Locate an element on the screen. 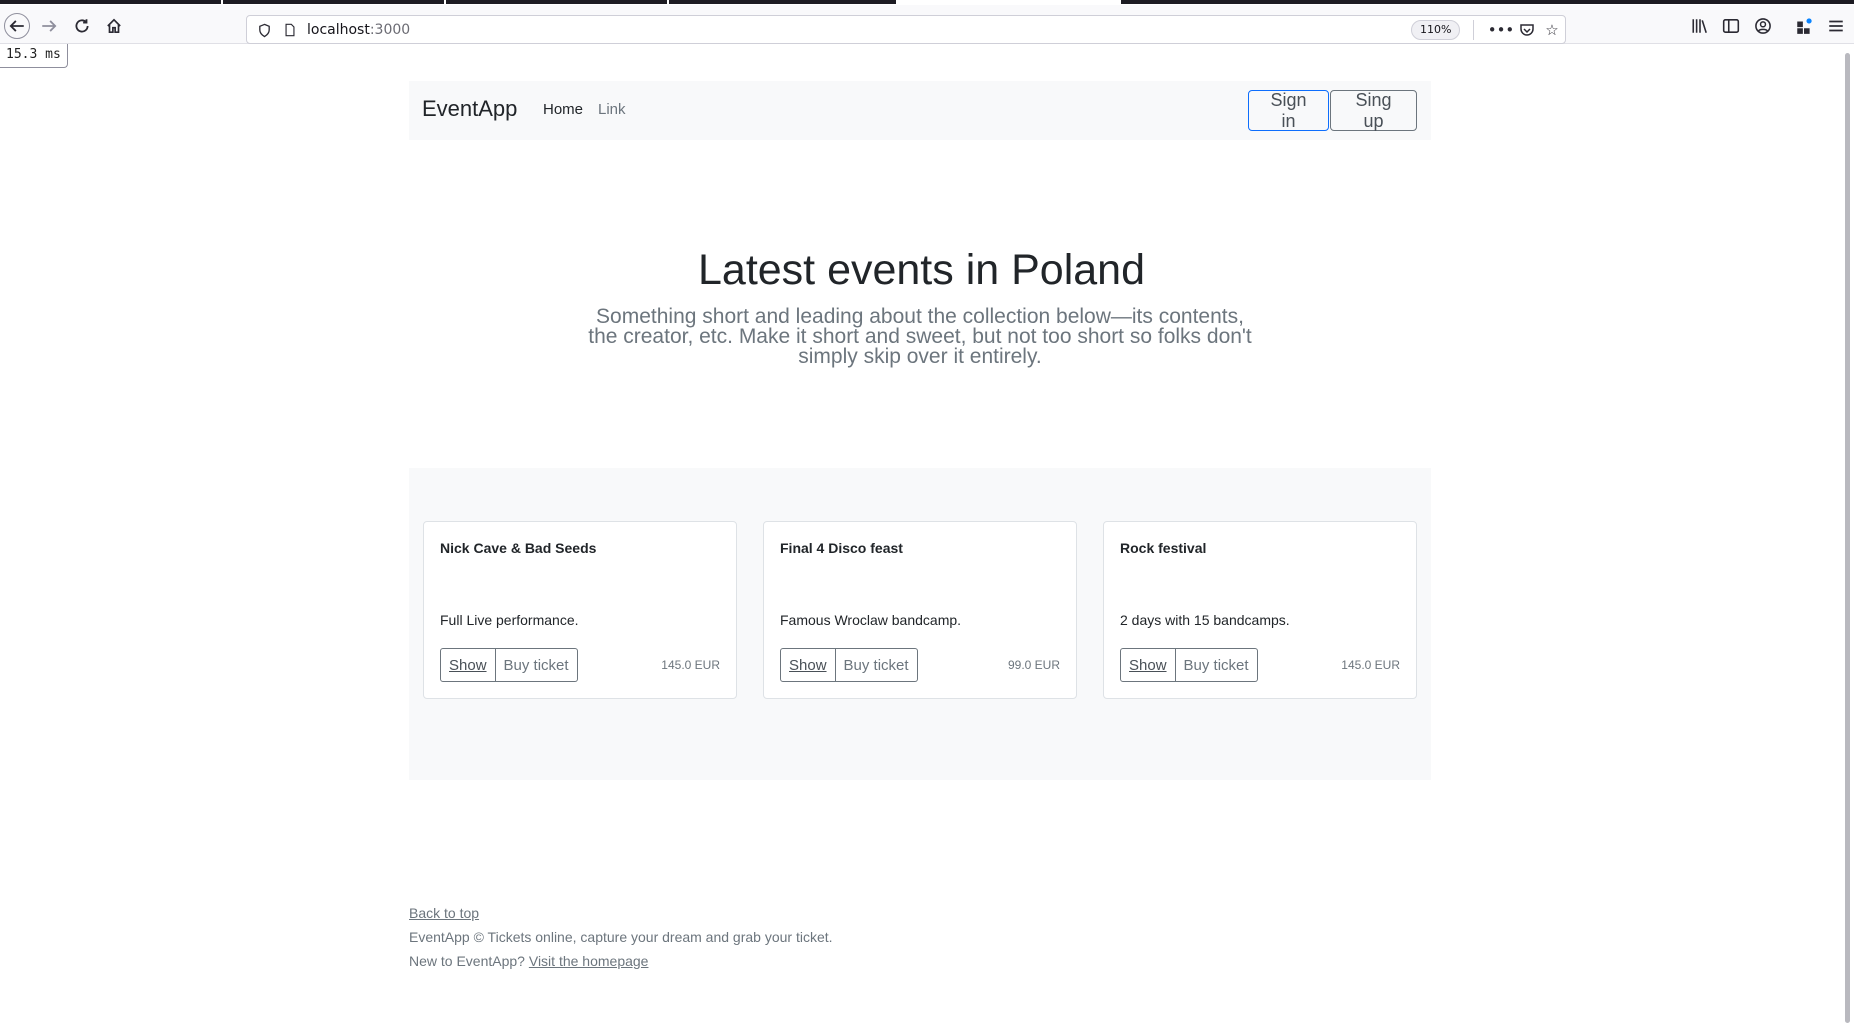 This screenshot has width=1854, height=1023. url-host: localhost is located at coordinates (338, 30).